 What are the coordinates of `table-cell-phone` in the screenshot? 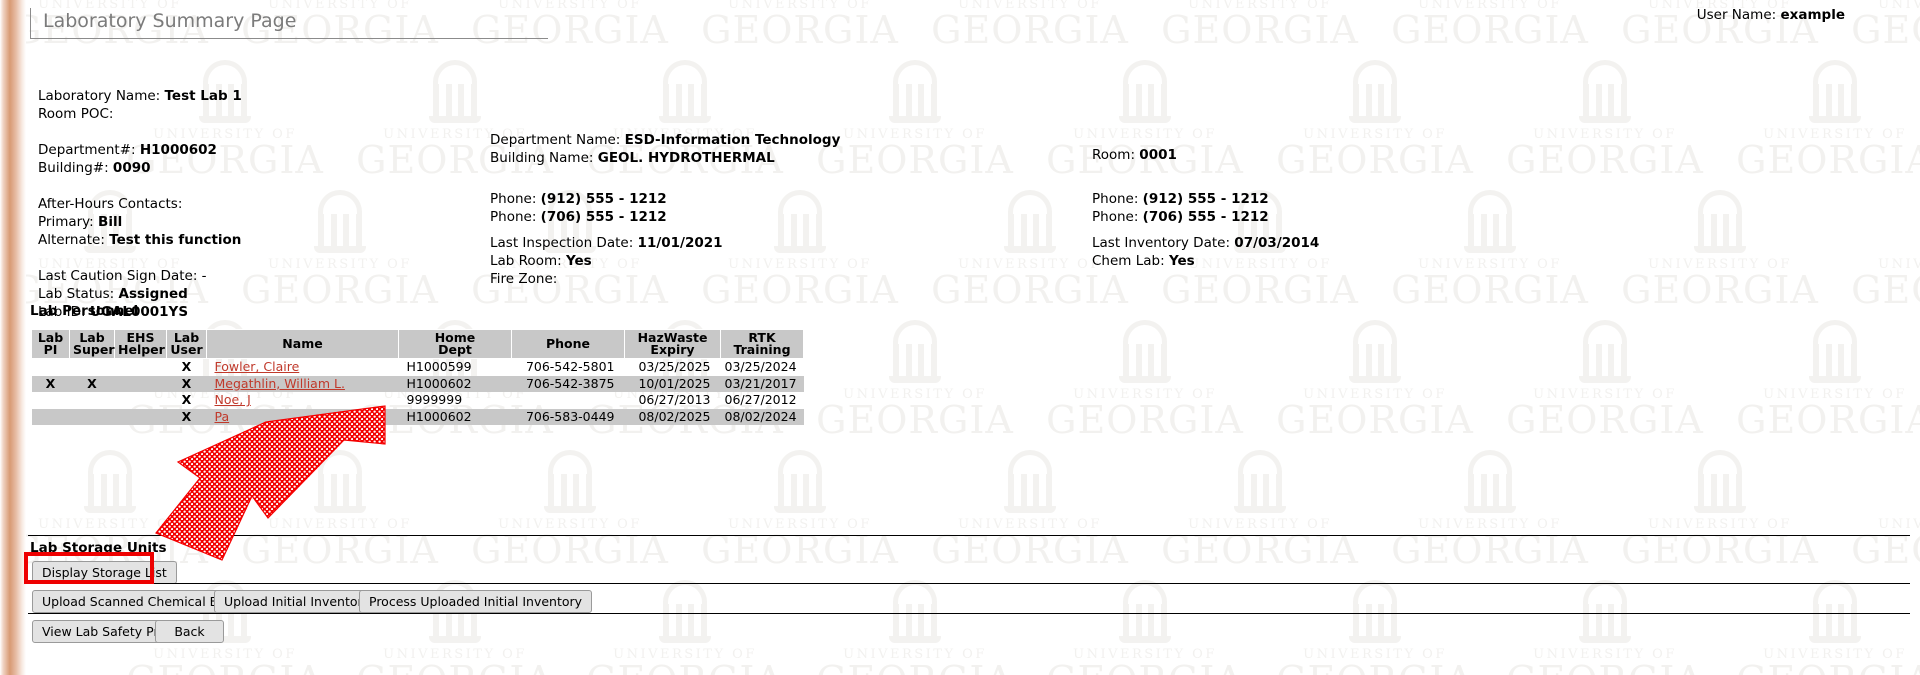 It's located at (568, 400).